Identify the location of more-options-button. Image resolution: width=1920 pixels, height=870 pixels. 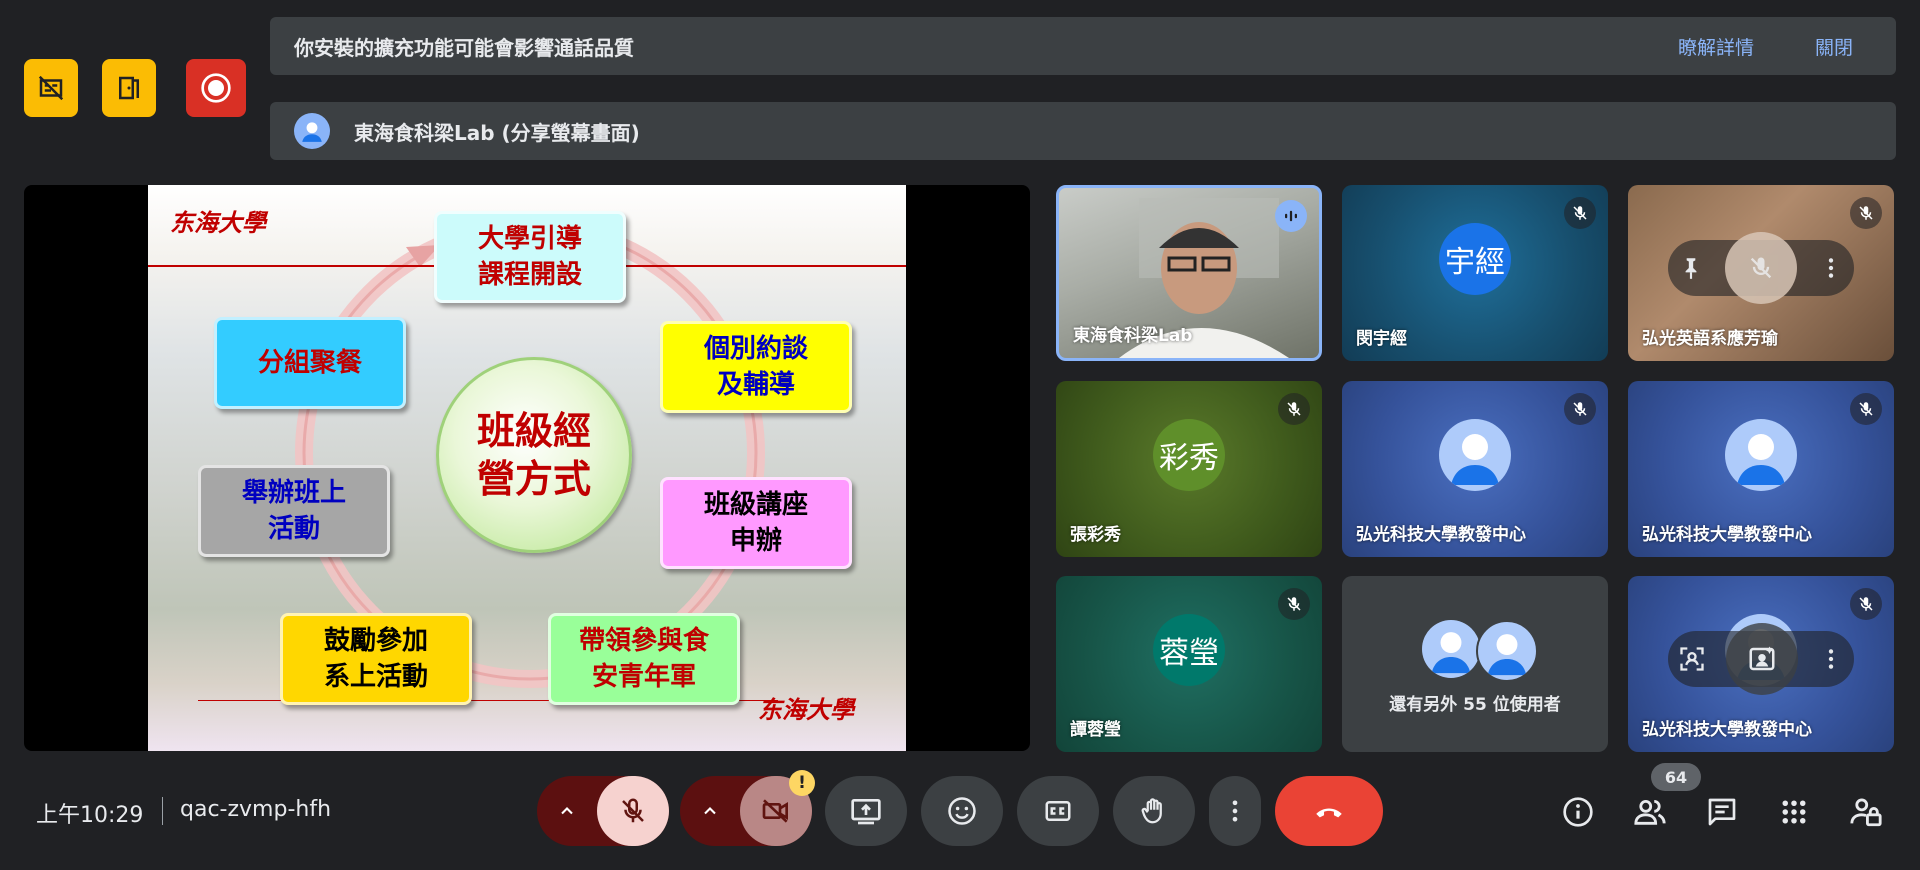
(1235, 811).